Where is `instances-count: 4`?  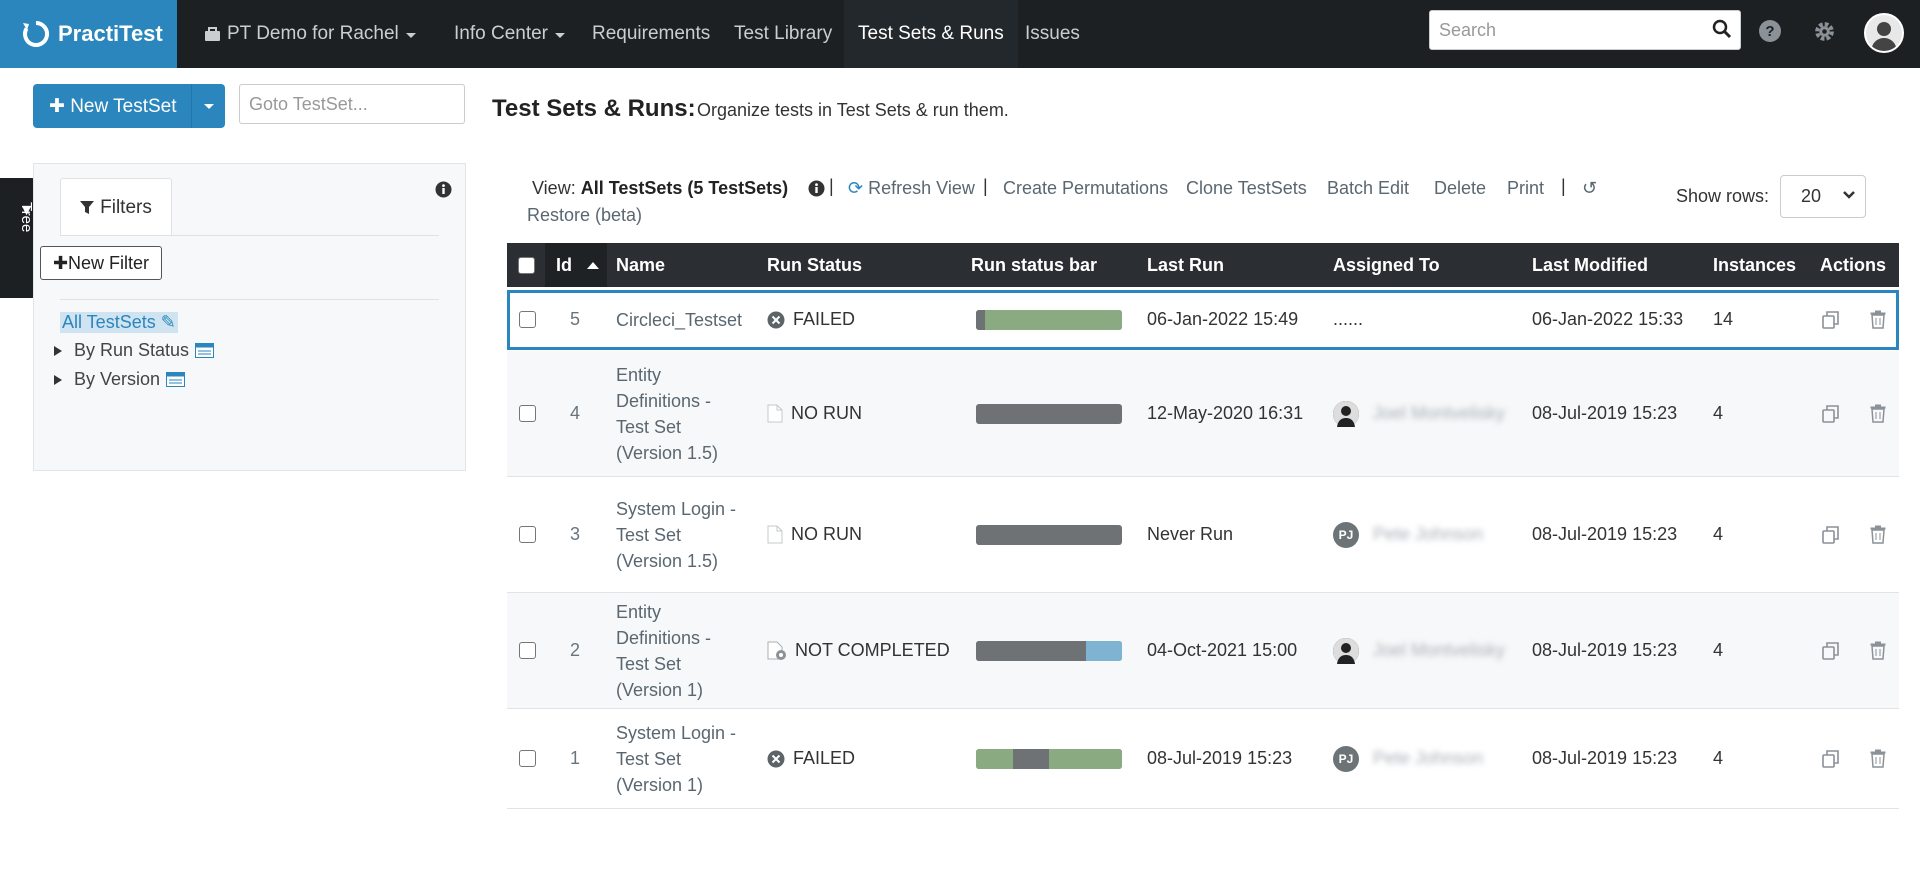
instances-count: 4 is located at coordinates (1718, 534).